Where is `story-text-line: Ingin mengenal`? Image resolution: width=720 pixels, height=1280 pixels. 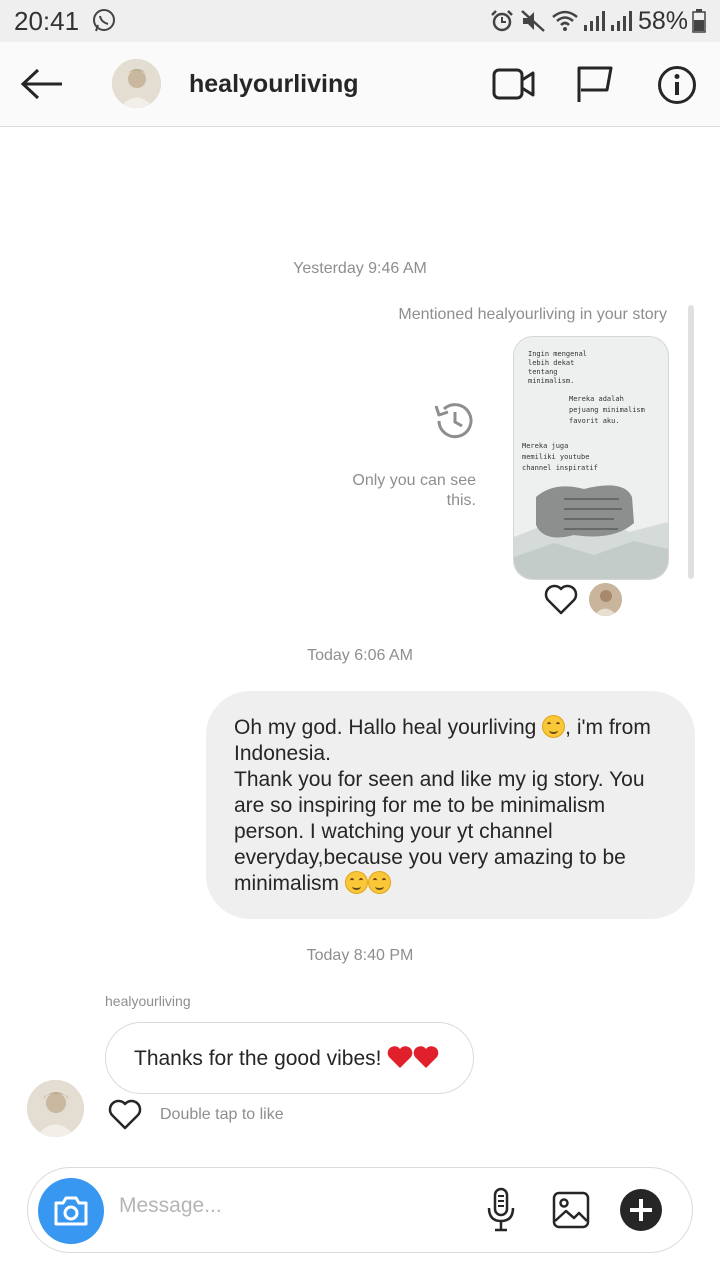
story-text-line: Ingin mengenal is located at coordinates (558, 354).